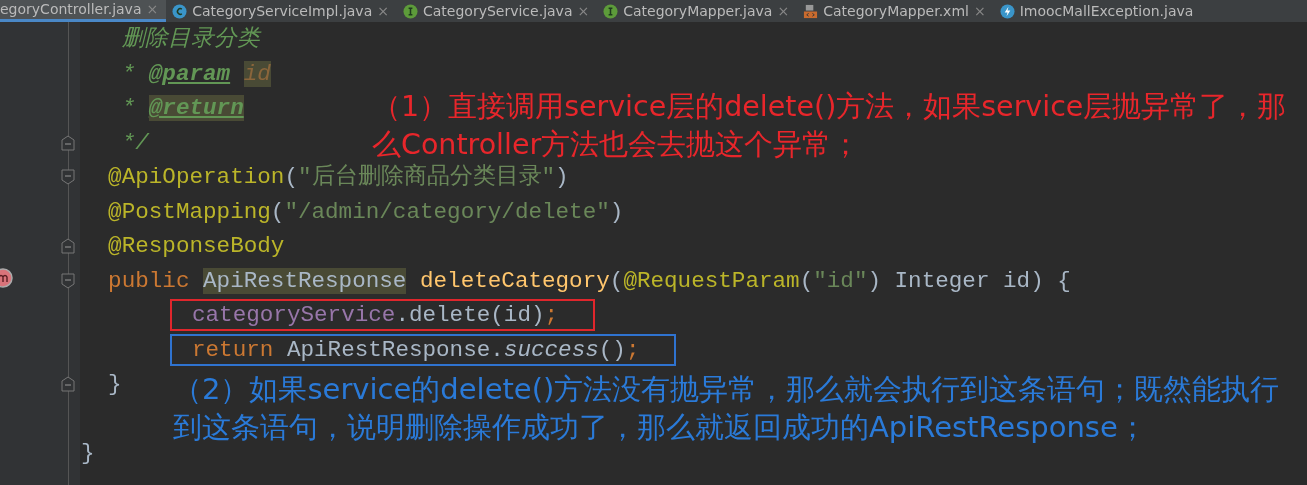 This screenshot has height=485, width=1307. What do you see at coordinates (281, 11) in the screenshot?
I see `editor-tab: CategoryServiceImpl.java ×` at bounding box center [281, 11].